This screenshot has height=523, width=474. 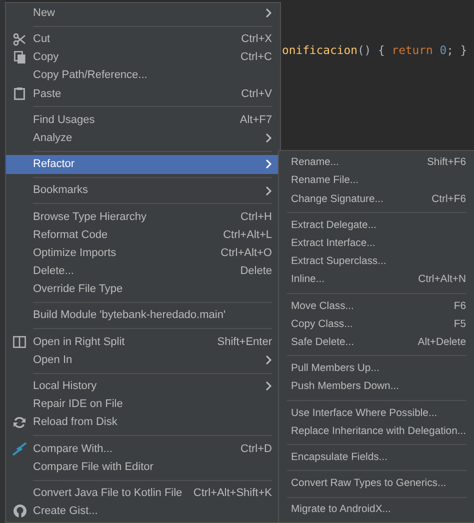 What do you see at coordinates (376, 325) in the screenshot?
I see `menu-item: Copy Class... F5` at bounding box center [376, 325].